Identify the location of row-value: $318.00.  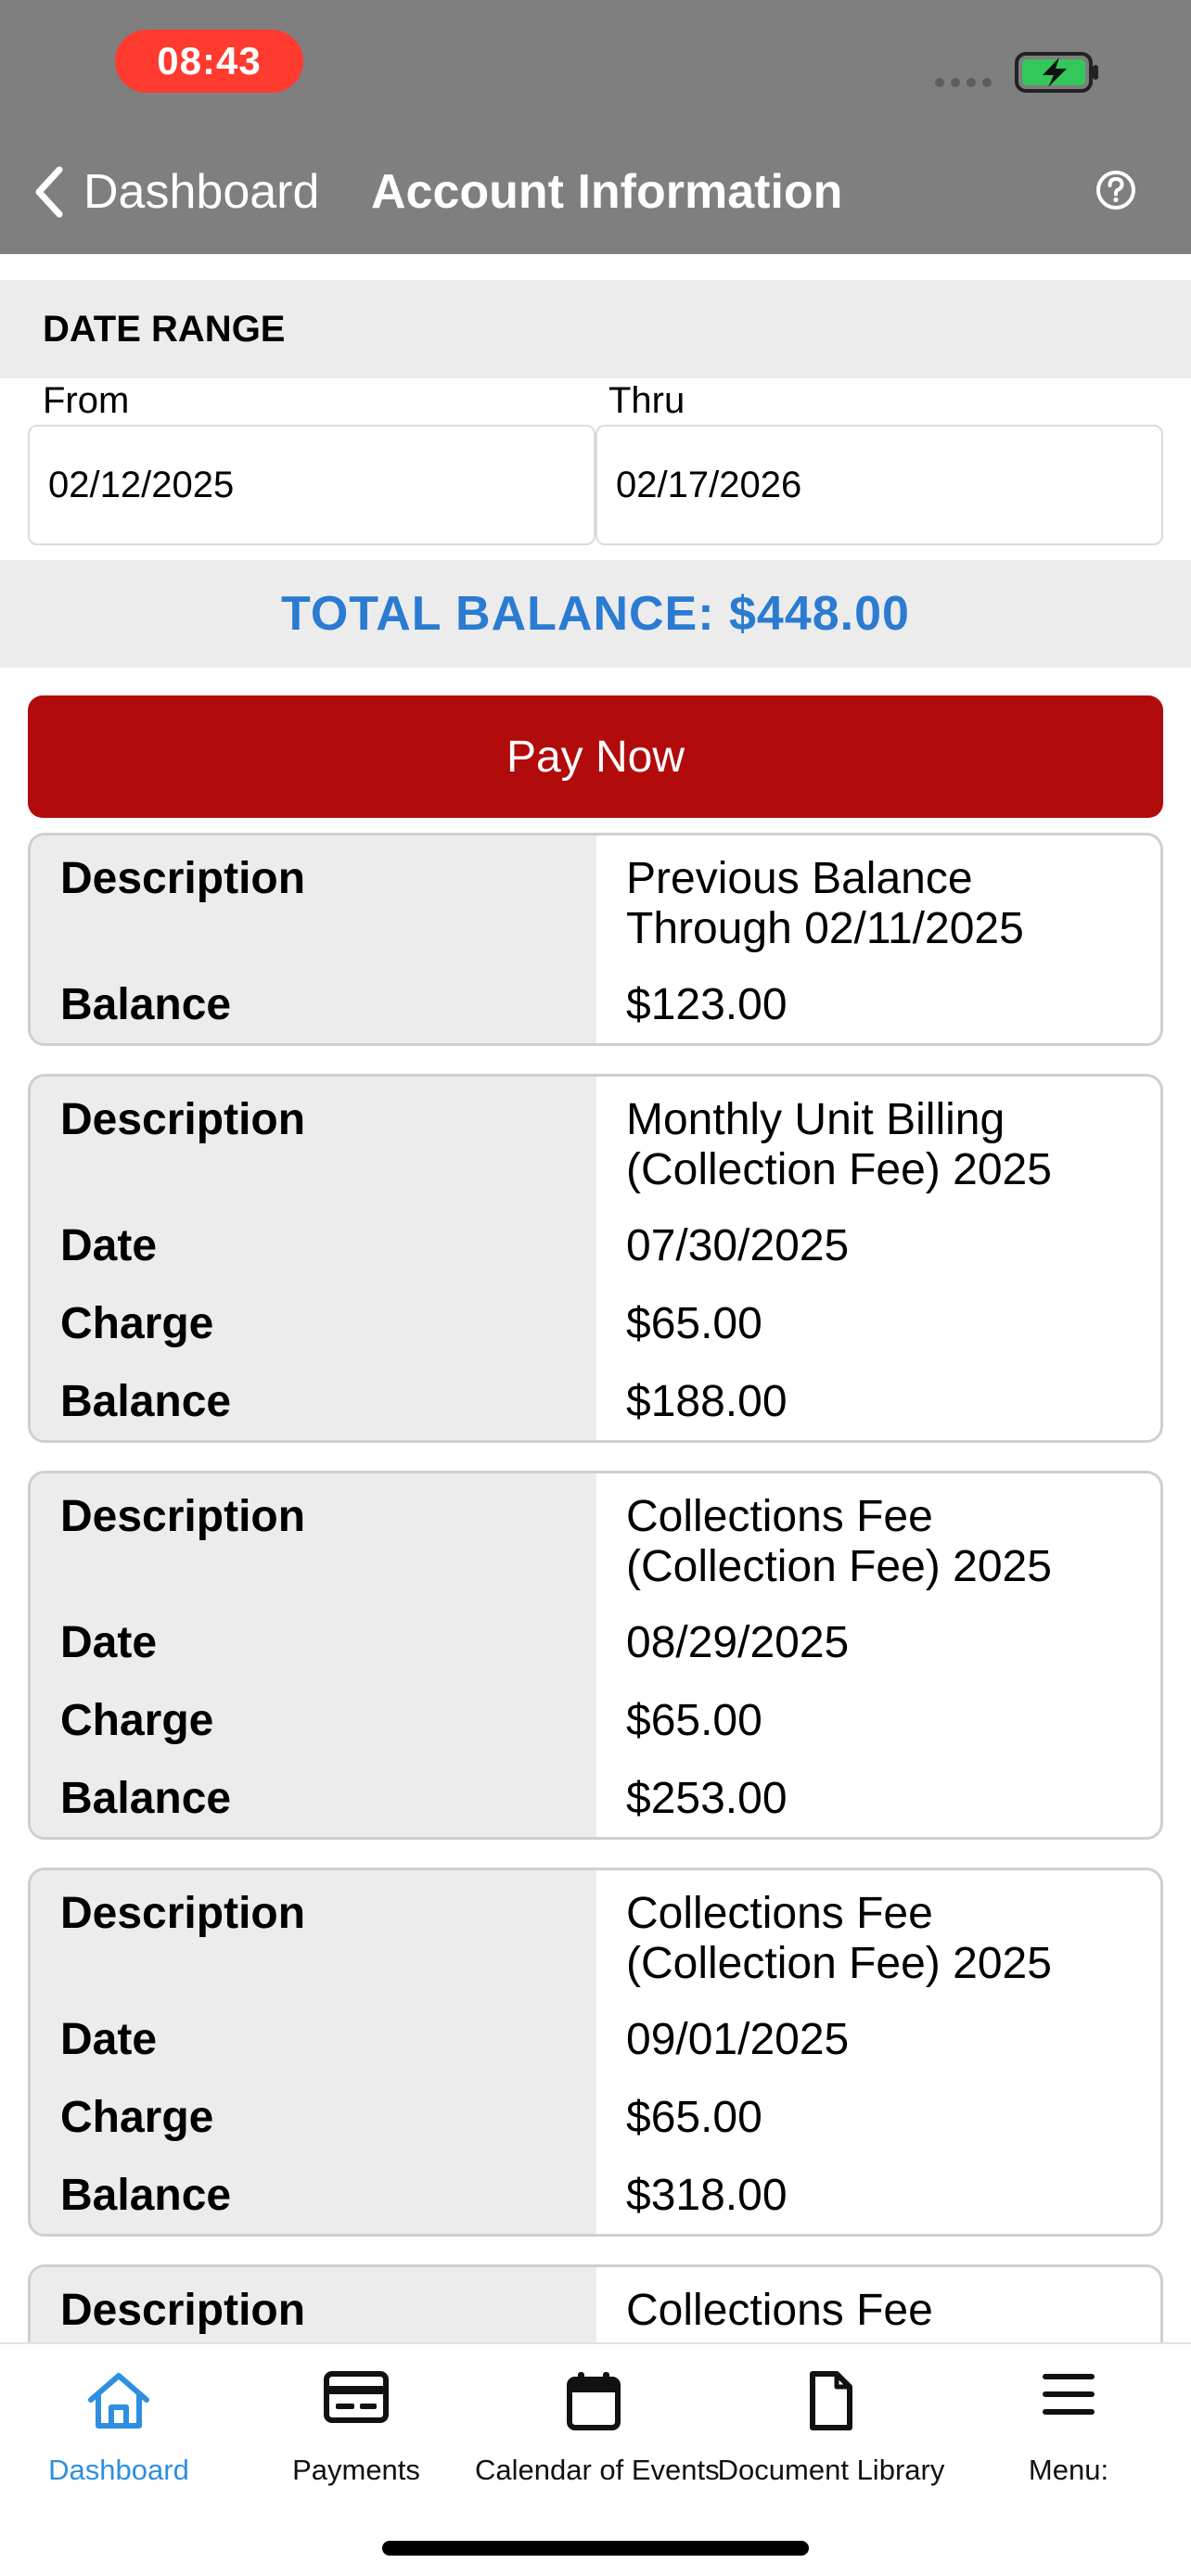
(707, 2195).